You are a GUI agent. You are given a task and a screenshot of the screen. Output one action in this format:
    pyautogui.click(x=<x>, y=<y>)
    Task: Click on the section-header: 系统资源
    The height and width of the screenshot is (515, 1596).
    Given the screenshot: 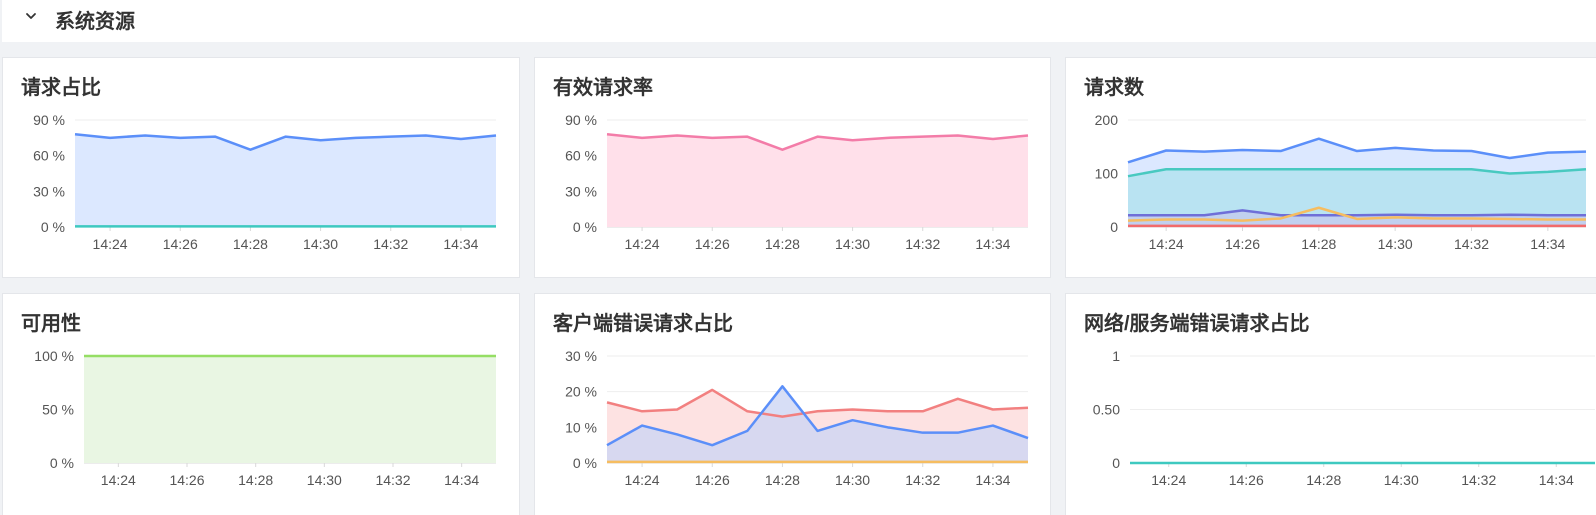 What is the action you would take?
    pyautogui.click(x=799, y=21)
    